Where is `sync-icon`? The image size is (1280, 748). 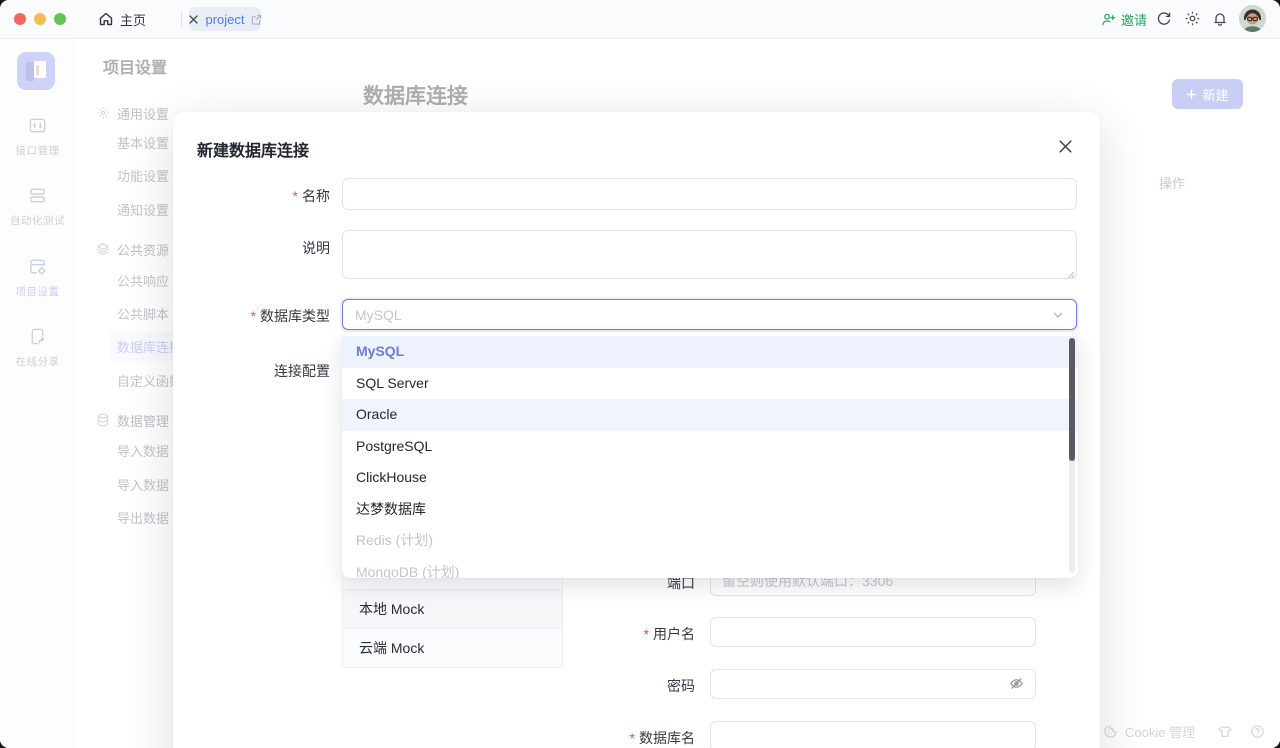
sync-icon is located at coordinates (1164, 19).